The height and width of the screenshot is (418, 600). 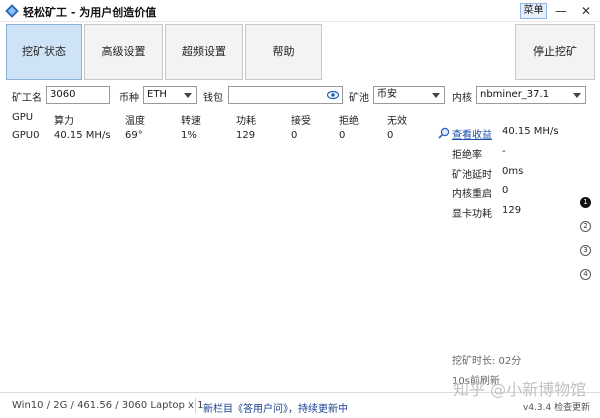 What do you see at coordinates (349, 121) in the screenshot?
I see `header-rejected: 拒绝` at bounding box center [349, 121].